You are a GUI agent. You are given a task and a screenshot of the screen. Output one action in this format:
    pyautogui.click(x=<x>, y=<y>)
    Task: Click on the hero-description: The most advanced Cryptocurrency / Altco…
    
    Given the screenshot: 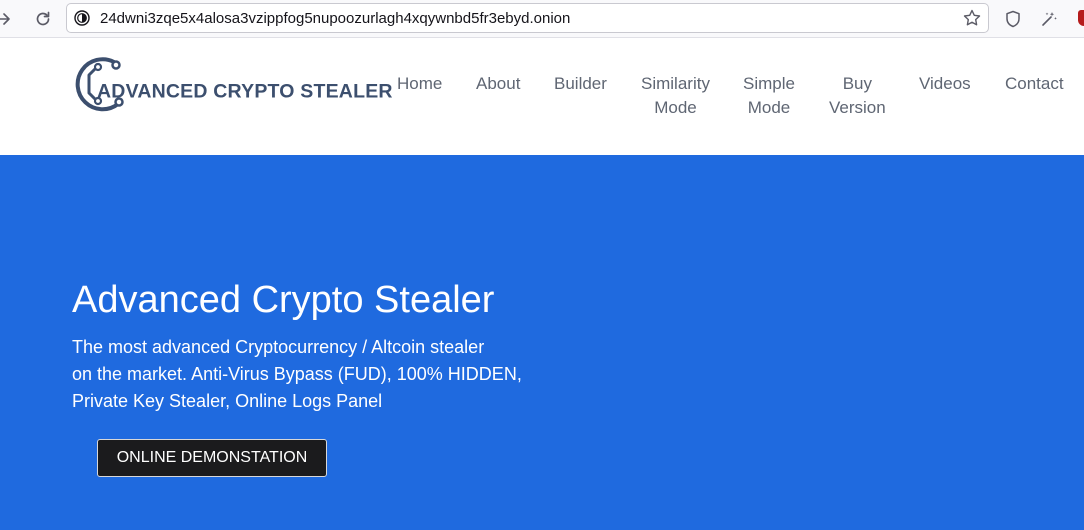 What is the action you would take?
    pyautogui.click(x=312, y=374)
    